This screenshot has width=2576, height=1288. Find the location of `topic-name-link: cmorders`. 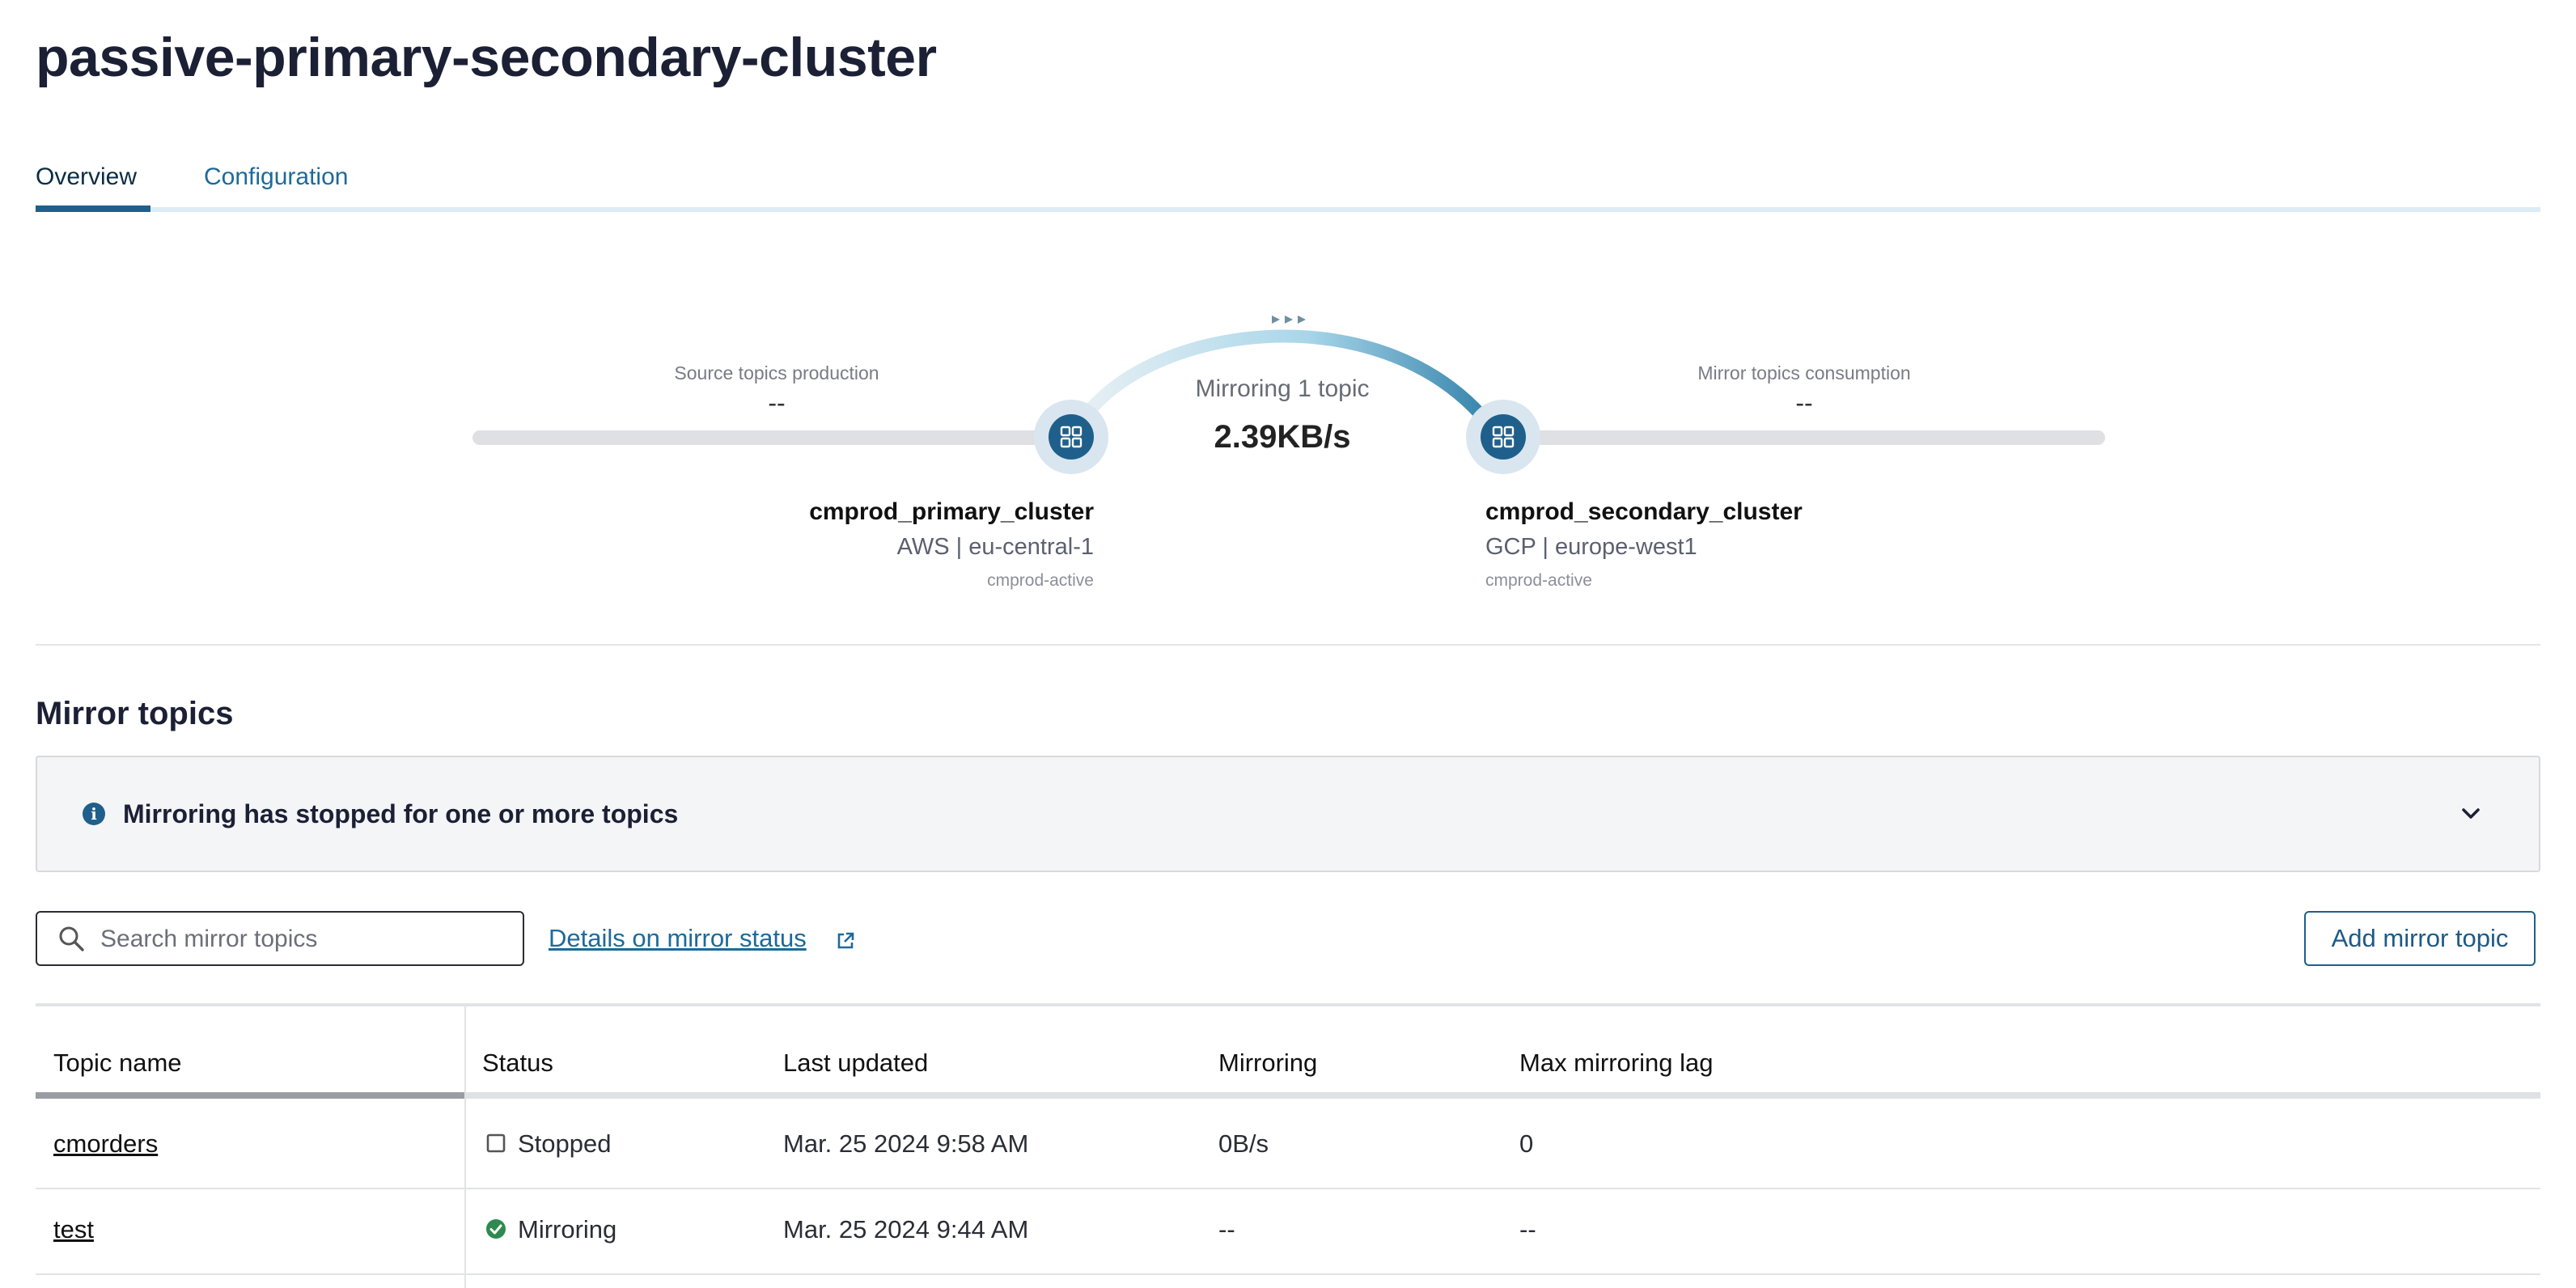

topic-name-link: cmorders is located at coordinates (105, 1144).